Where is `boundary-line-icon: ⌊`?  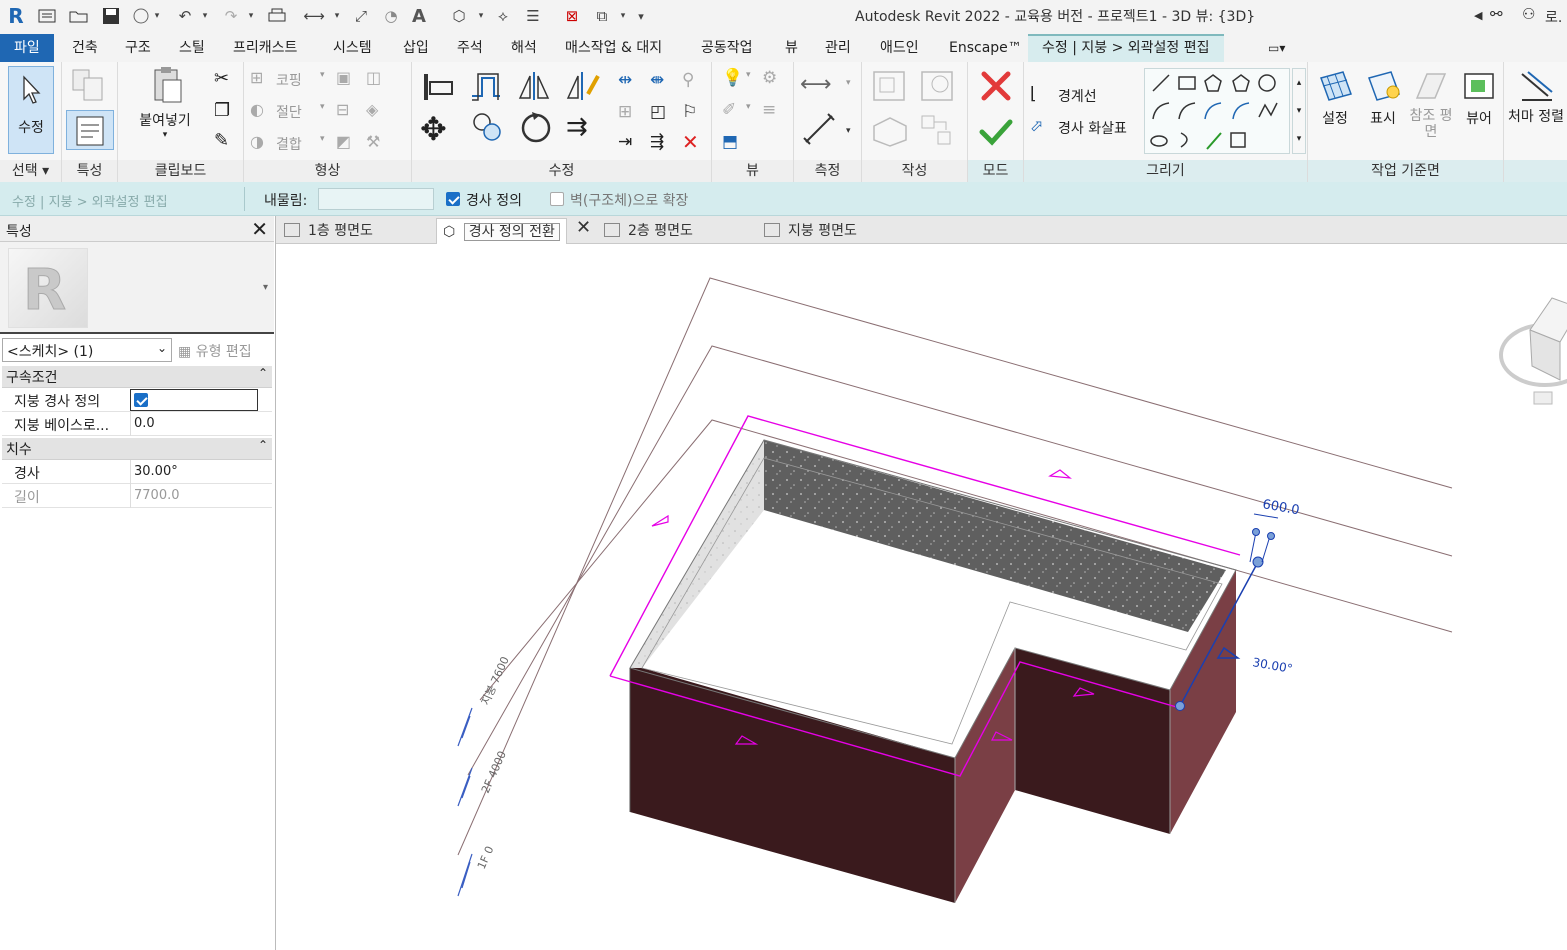 boundary-line-icon: ⌊ is located at coordinates (1033, 94).